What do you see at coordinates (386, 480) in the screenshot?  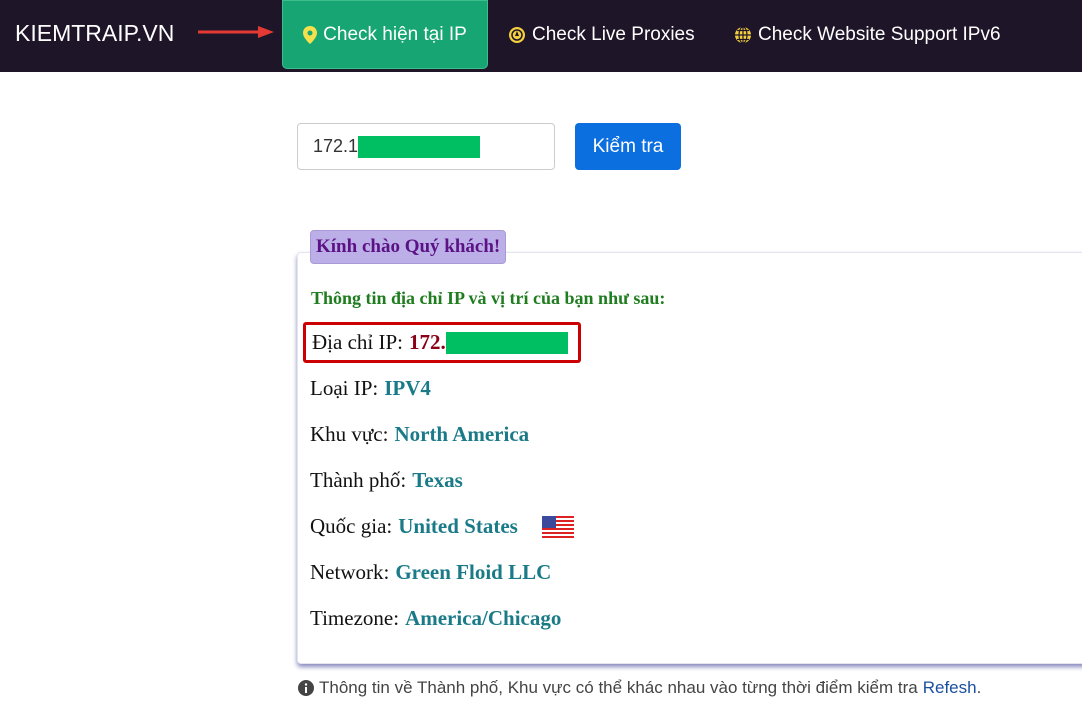 I see `city-row: Thành phố: Texas` at bounding box center [386, 480].